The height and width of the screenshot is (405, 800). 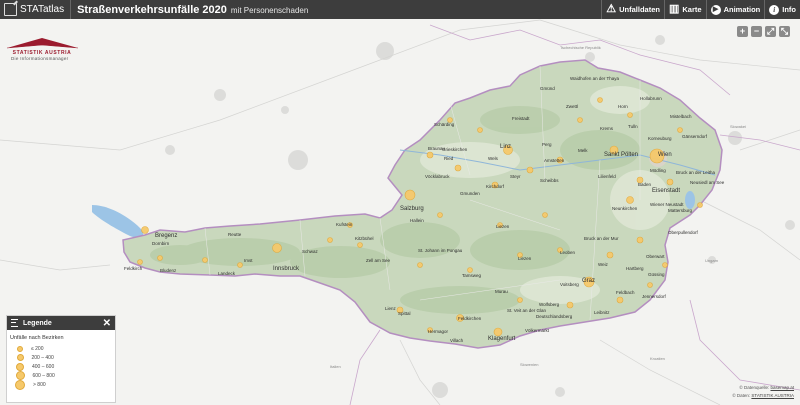 What do you see at coordinates (763, 31) in the screenshot?
I see `map-controls: + − ⤢ ⤡` at bounding box center [763, 31].